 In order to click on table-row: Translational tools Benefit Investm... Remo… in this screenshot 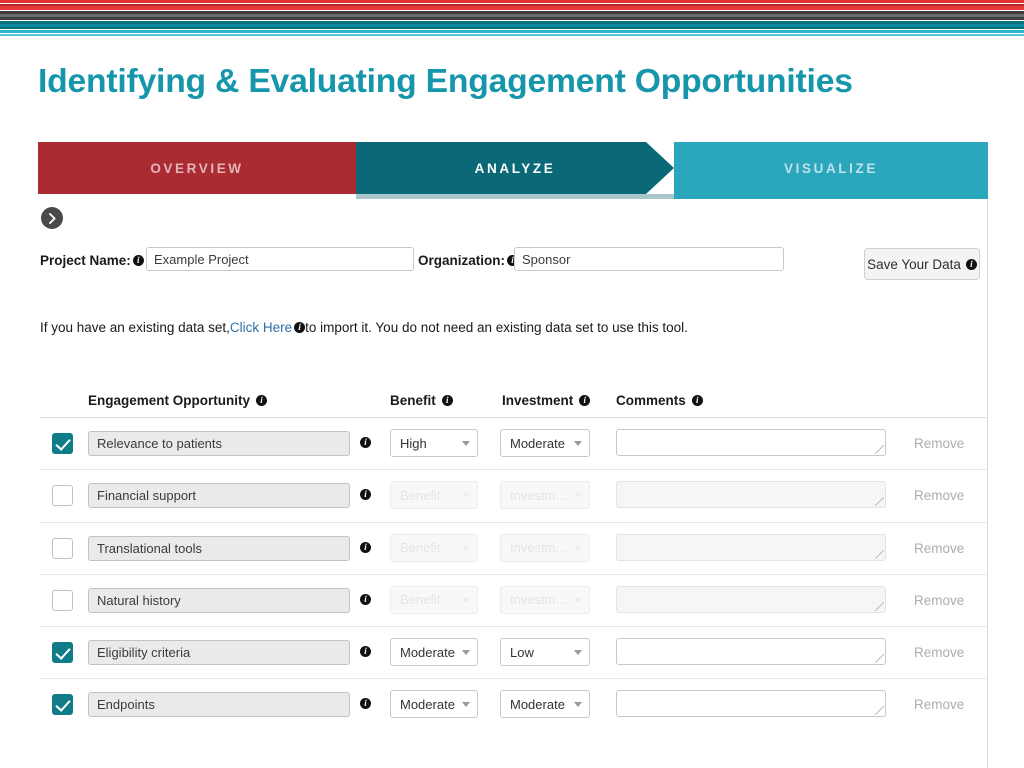, I will do `click(513, 549)`.